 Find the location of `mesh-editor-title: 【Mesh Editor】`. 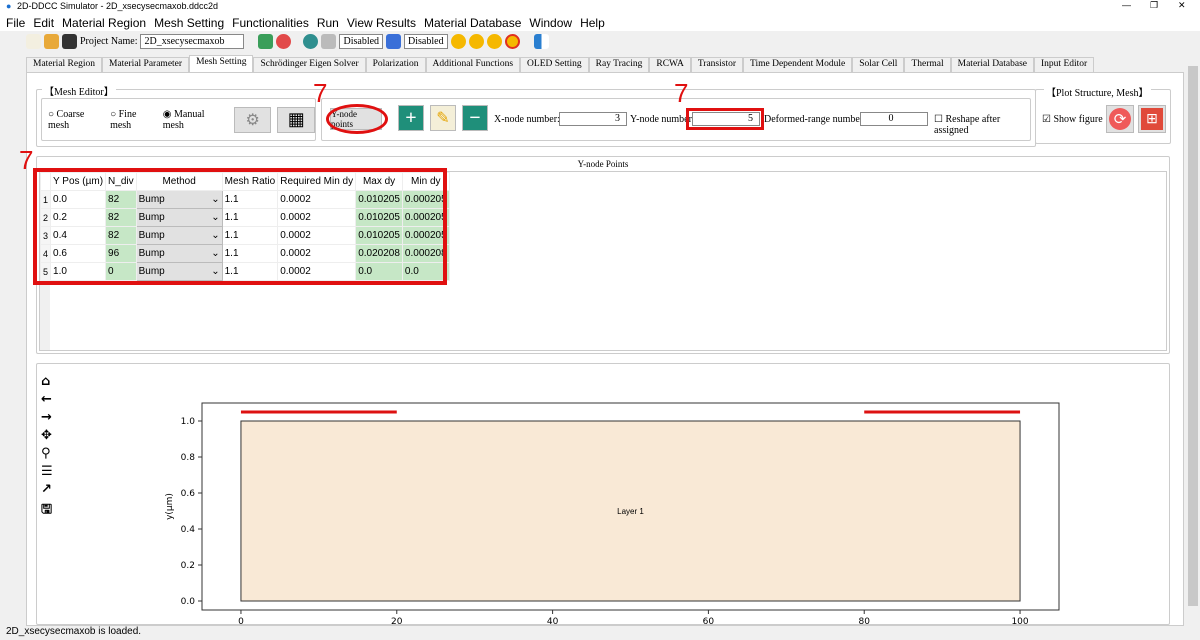

mesh-editor-title: 【Mesh Editor】 is located at coordinates (79, 90).